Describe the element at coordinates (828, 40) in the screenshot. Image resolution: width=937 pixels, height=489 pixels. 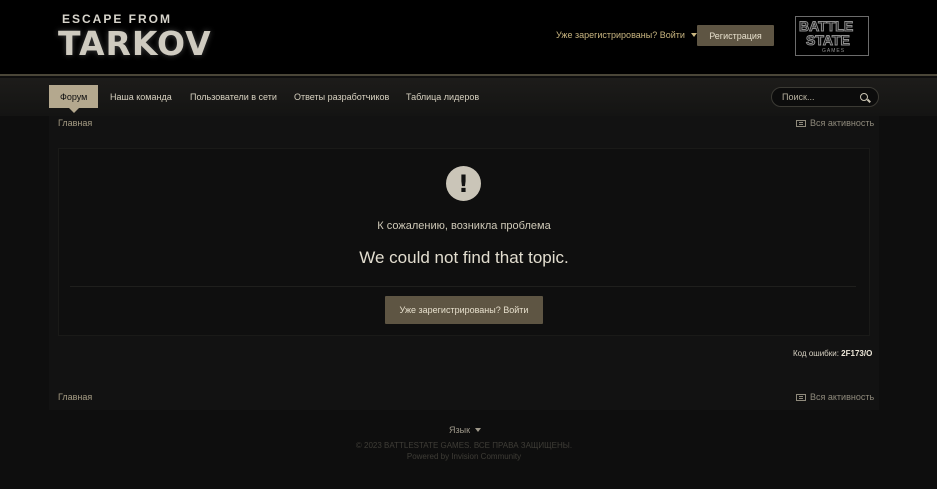
I see `bsg-logo-line-2: STATE` at that location.